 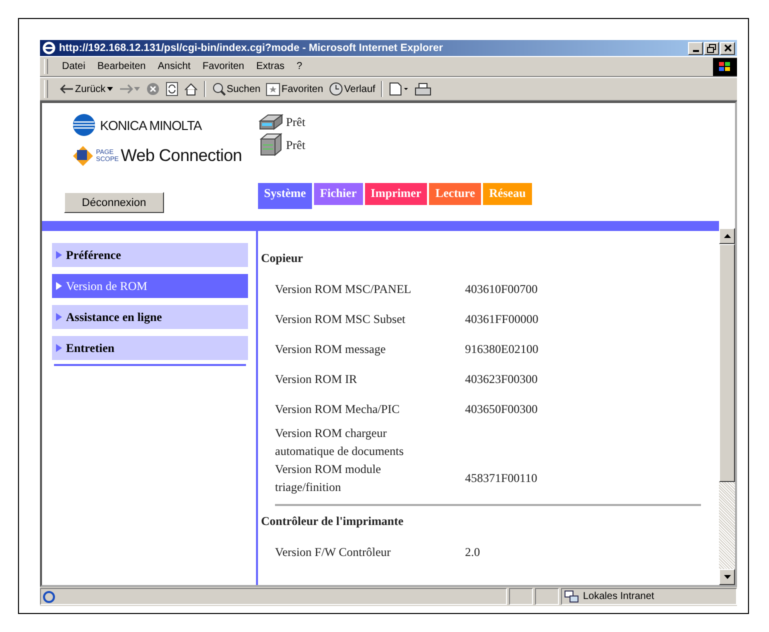 I want to click on menu-item: Ansicht, so click(x=174, y=66).